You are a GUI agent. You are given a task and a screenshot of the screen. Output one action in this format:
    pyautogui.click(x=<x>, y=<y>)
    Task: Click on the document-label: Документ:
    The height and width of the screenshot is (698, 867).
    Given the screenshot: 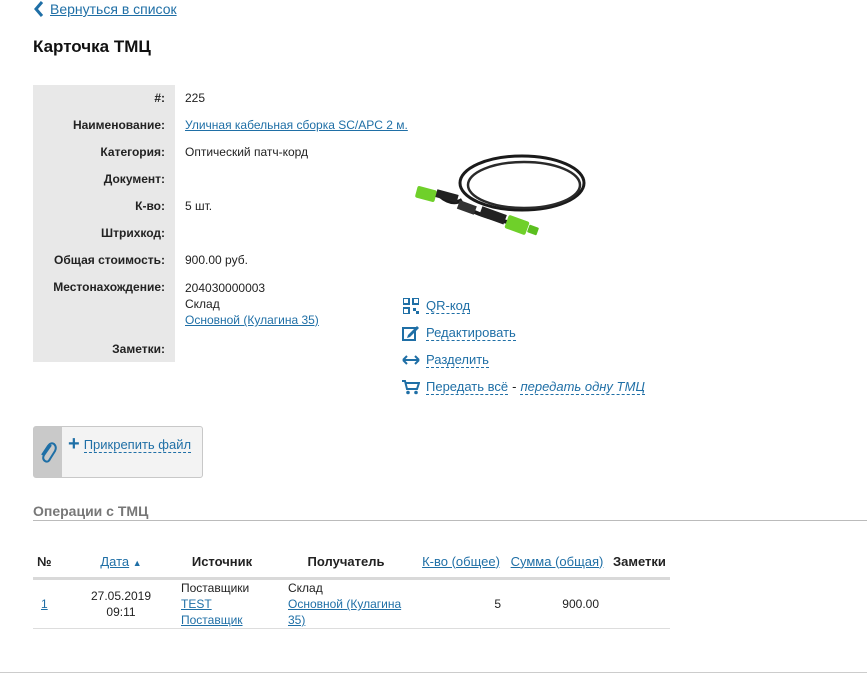 What is the action you would take?
    pyautogui.click(x=104, y=179)
    